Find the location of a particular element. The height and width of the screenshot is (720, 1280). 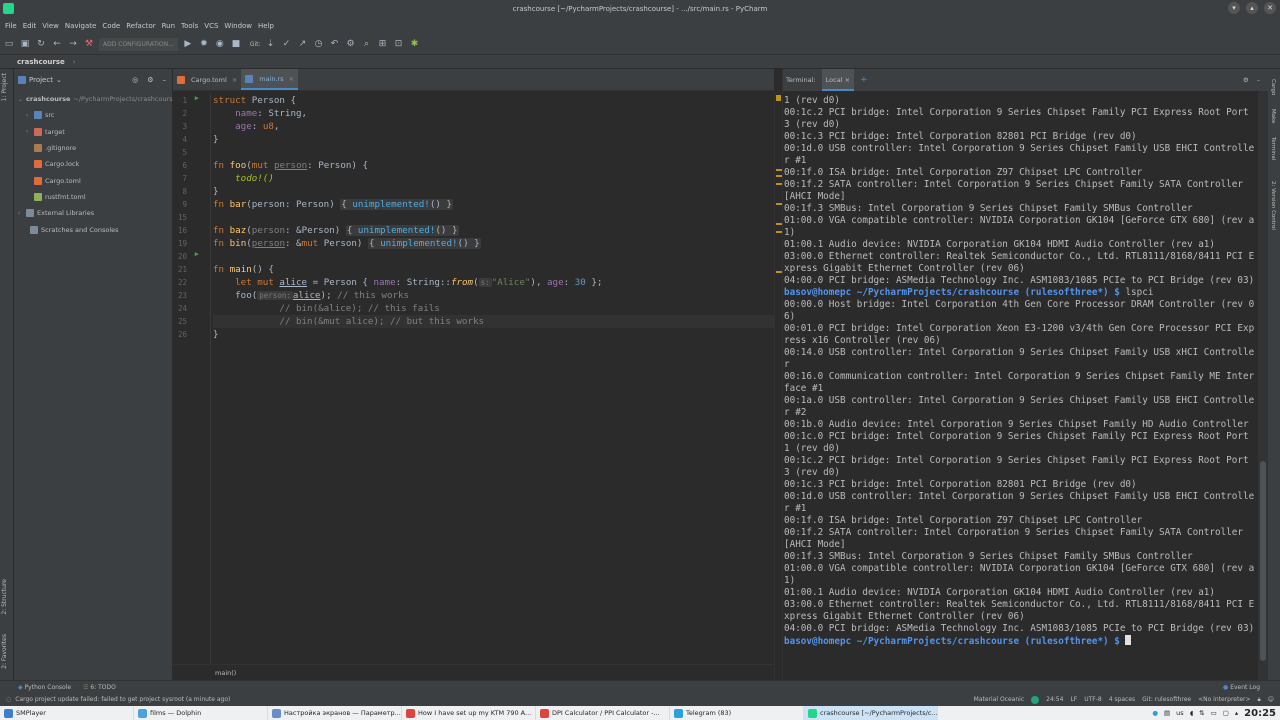

error-stripe is located at coordinates (778, 385).